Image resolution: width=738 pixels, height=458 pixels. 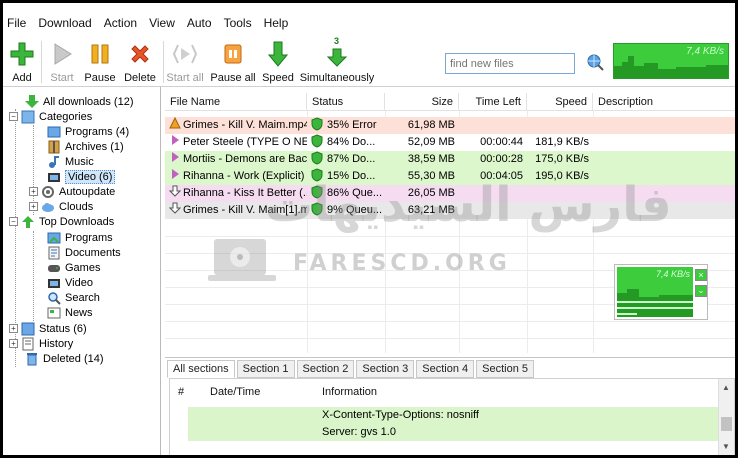 I want to click on tab-section-4: Section 4, so click(x=445, y=369).